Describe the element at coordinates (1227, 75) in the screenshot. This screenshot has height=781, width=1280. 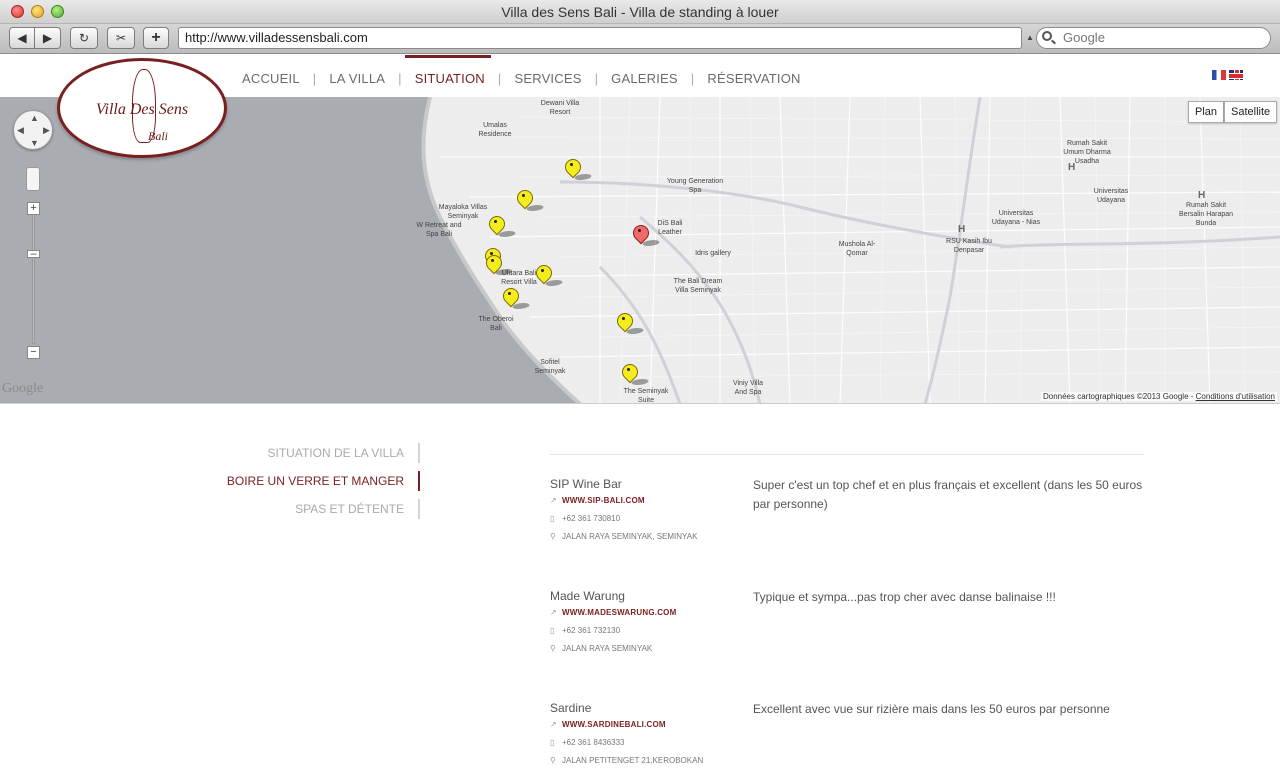
I see `language-switcher` at that location.